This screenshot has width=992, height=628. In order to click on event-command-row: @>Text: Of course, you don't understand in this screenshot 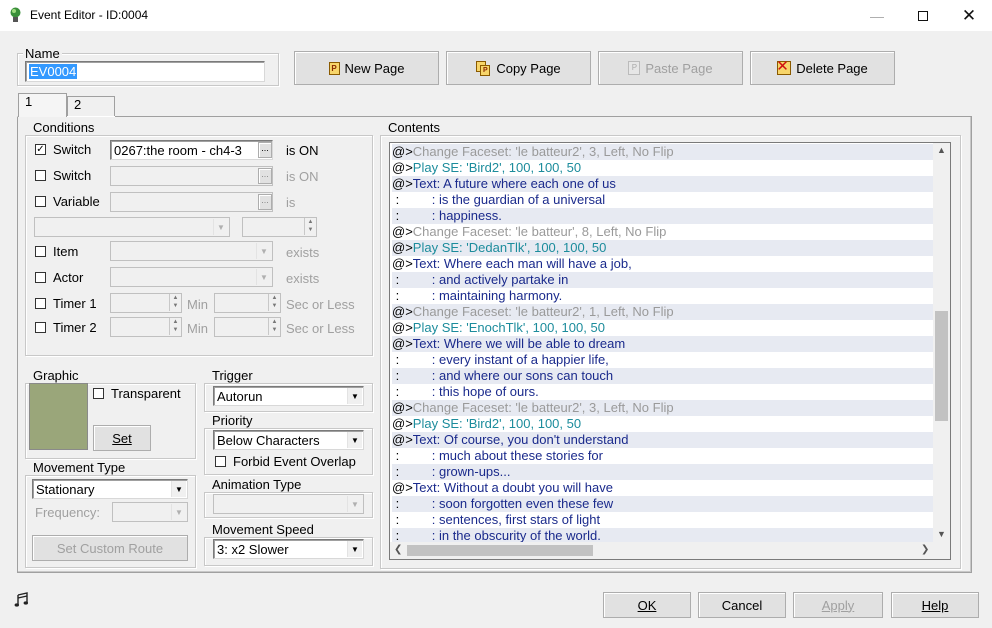, I will do `click(663, 440)`.